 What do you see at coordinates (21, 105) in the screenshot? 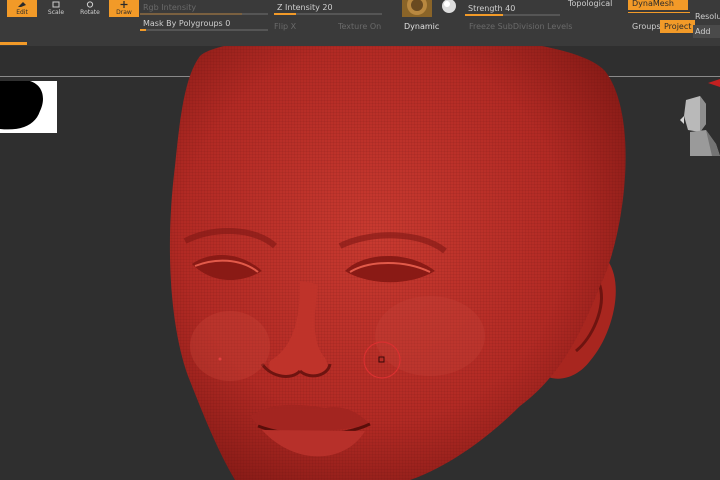
I see `alpha-shape-icon` at bounding box center [21, 105].